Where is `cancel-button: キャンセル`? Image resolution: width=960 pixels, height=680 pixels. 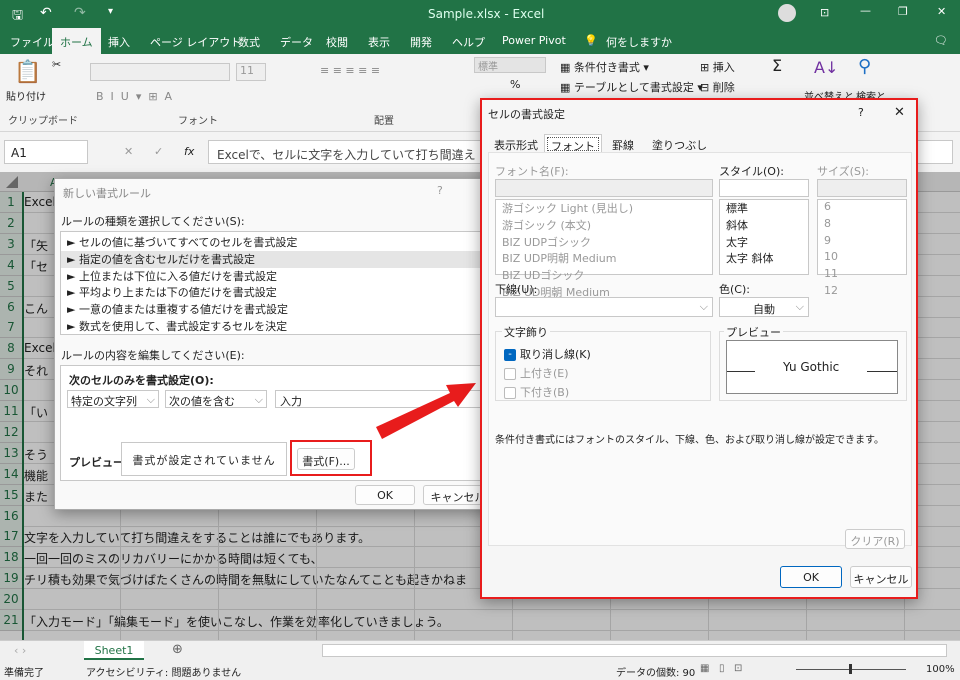
cancel-button: キャンセル is located at coordinates (881, 577).